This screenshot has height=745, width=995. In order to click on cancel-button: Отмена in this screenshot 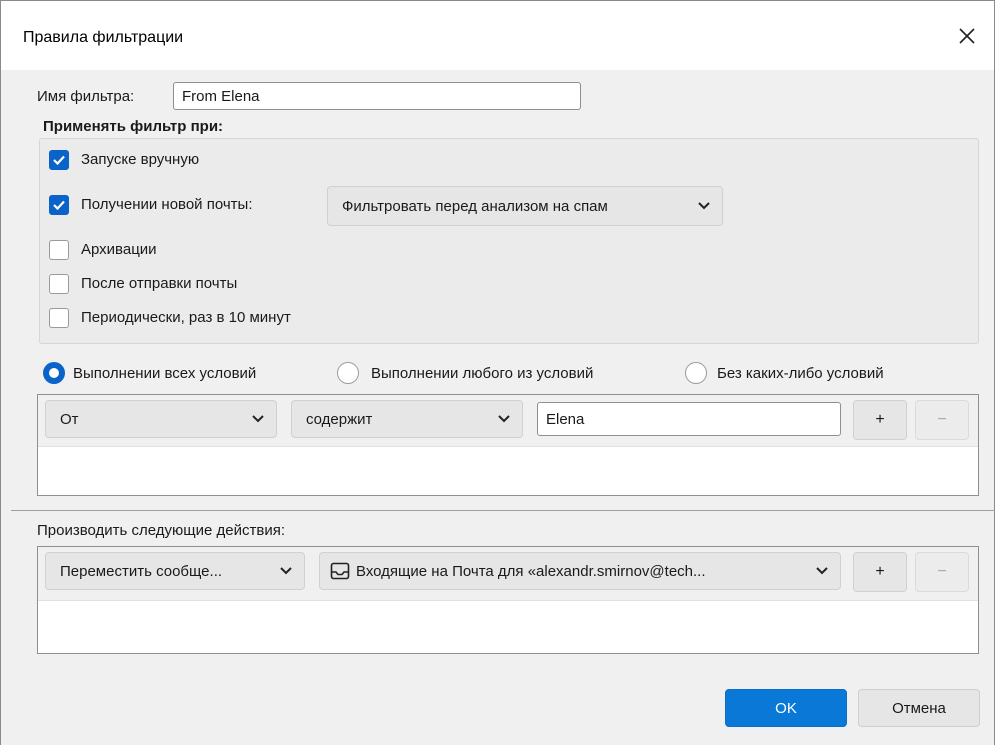, I will do `click(919, 708)`.